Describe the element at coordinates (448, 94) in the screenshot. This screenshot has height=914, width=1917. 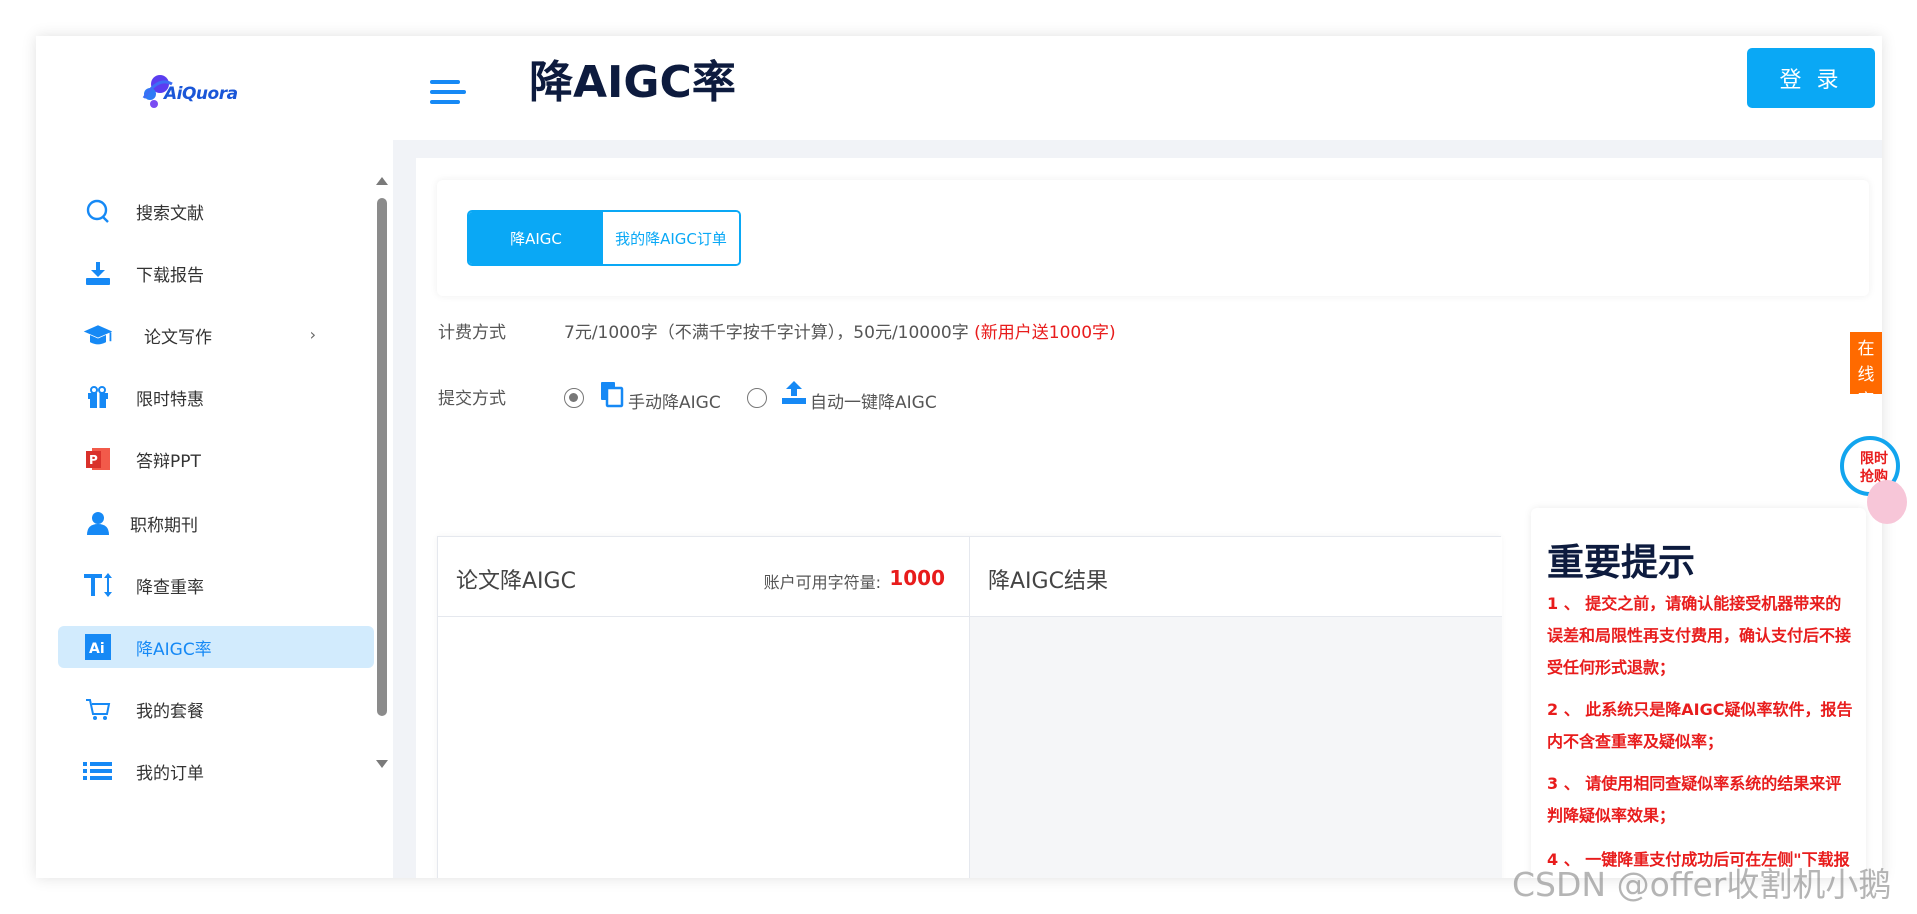
I see `menu-toggle-icon` at that location.